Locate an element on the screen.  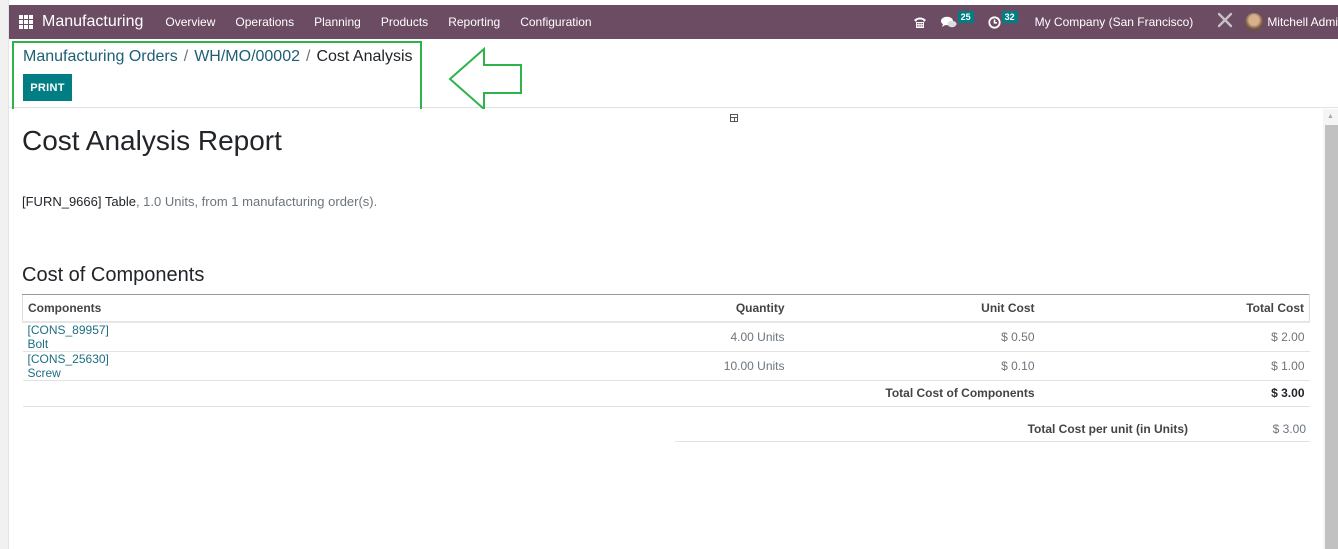
chat-icon is located at coordinates (948, 21).